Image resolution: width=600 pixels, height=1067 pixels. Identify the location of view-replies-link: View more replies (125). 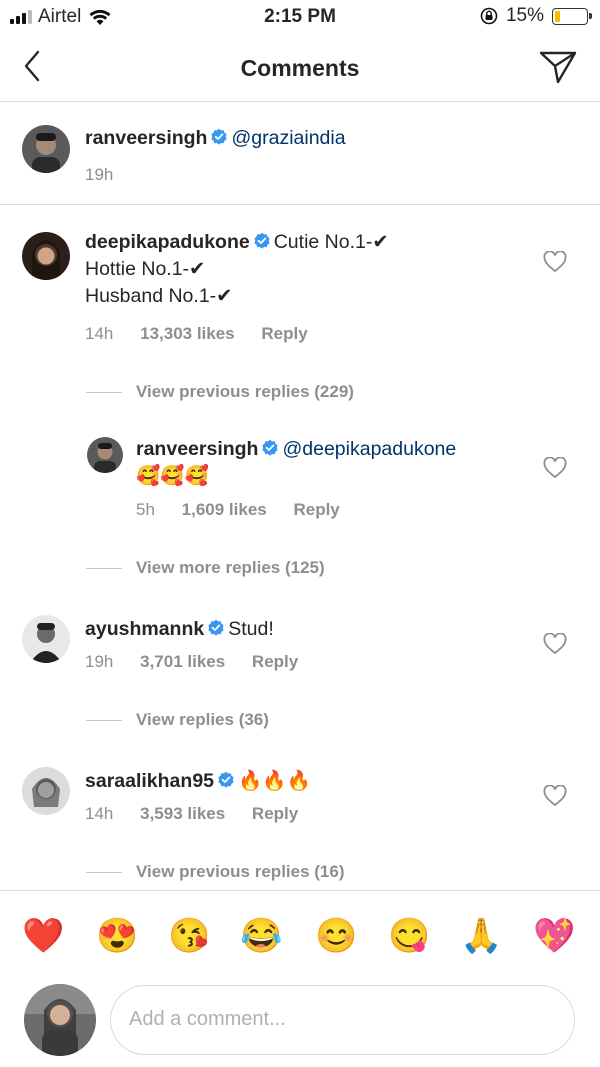
(205, 568).